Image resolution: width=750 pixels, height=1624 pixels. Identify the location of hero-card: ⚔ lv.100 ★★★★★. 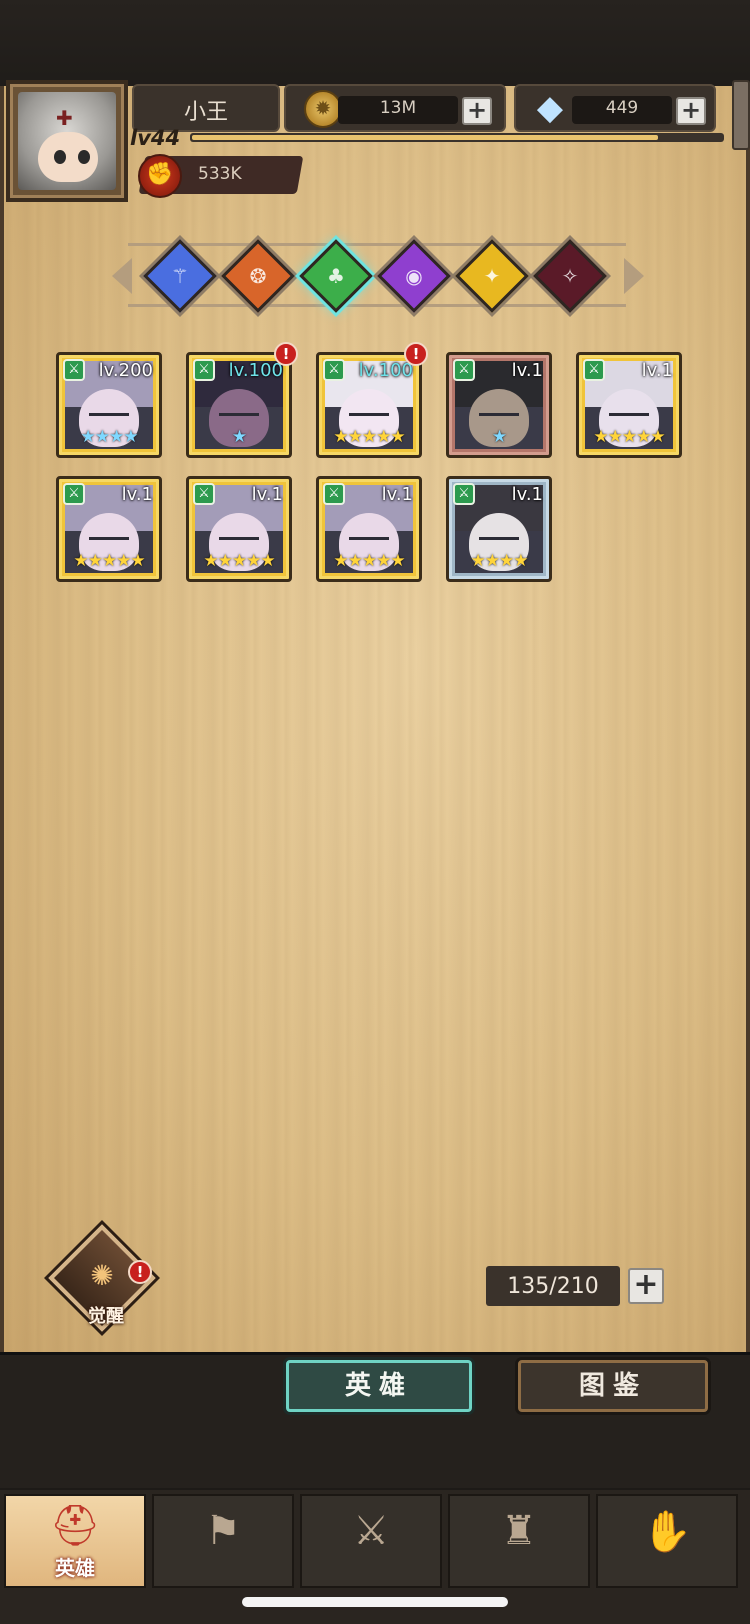
(369, 405).